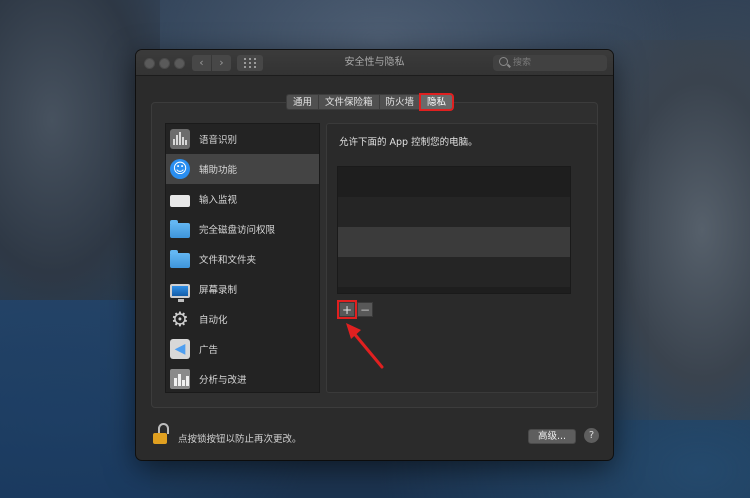 This screenshot has width=750, height=498. I want to click on megaphone-icon: ◀, so click(180, 349).